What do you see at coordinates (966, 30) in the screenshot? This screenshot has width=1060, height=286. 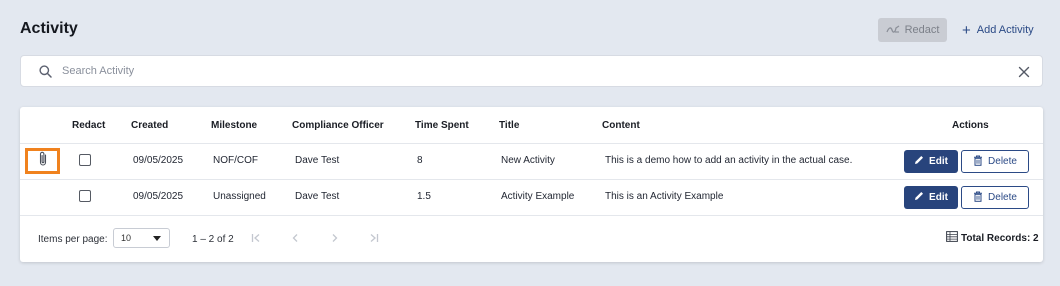 I see `plus-icon: +` at bounding box center [966, 30].